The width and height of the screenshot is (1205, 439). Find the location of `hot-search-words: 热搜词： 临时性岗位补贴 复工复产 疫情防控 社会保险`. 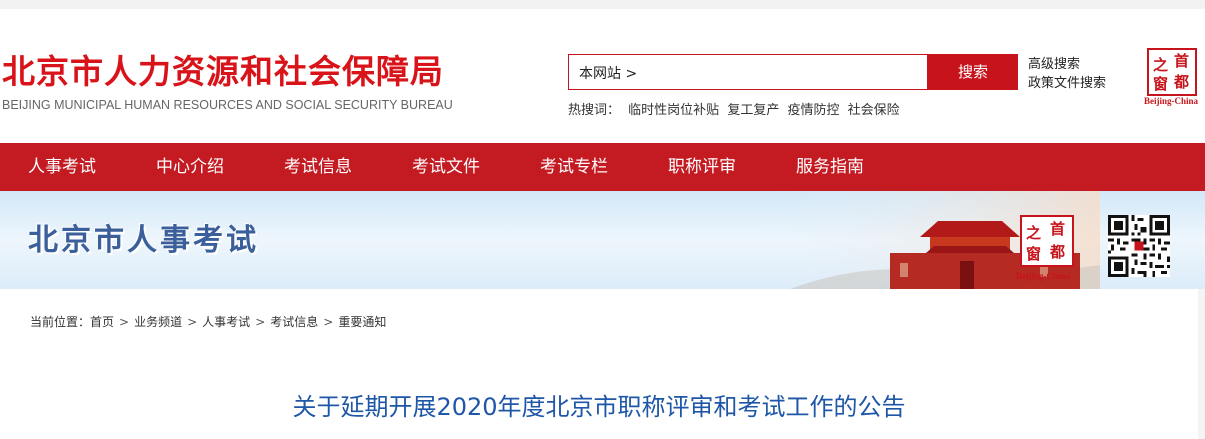

hot-search-words: 热搜词： 临时性岗位补贴 复工复产 疫情防控 社会保险 is located at coordinates (736, 108).